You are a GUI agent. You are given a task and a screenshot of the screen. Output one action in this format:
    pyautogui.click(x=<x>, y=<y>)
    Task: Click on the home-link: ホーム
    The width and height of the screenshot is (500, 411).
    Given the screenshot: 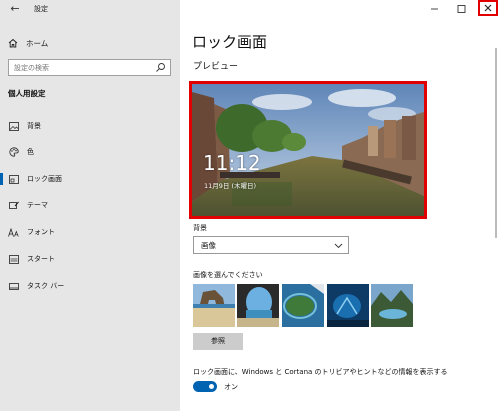 What is the action you would take?
    pyautogui.click(x=28, y=43)
    